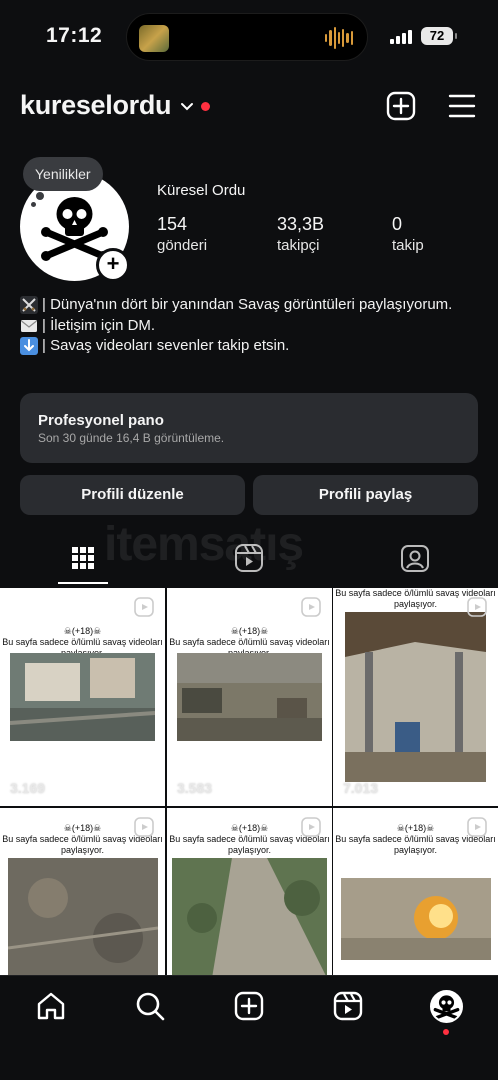  Describe the element at coordinates (51, 1006) in the screenshot. I see `home-icon` at that location.